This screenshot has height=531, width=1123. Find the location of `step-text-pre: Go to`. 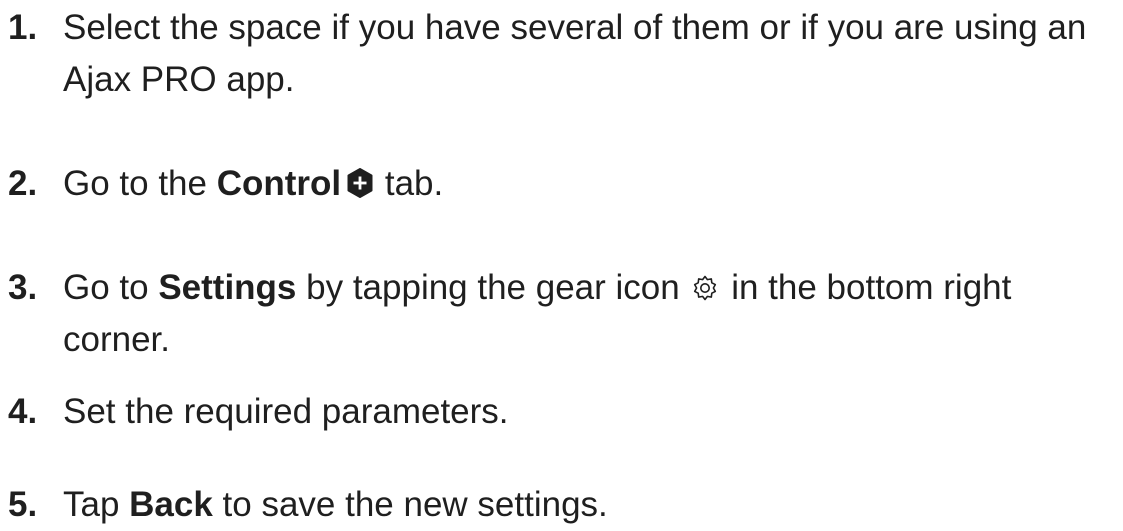

step-text-pre: Go to is located at coordinates (111, 287).